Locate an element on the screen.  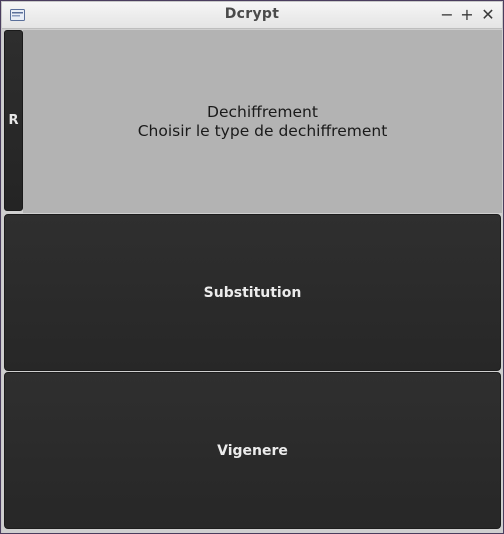
r-button-label: R is located at coordinates (13, 120).